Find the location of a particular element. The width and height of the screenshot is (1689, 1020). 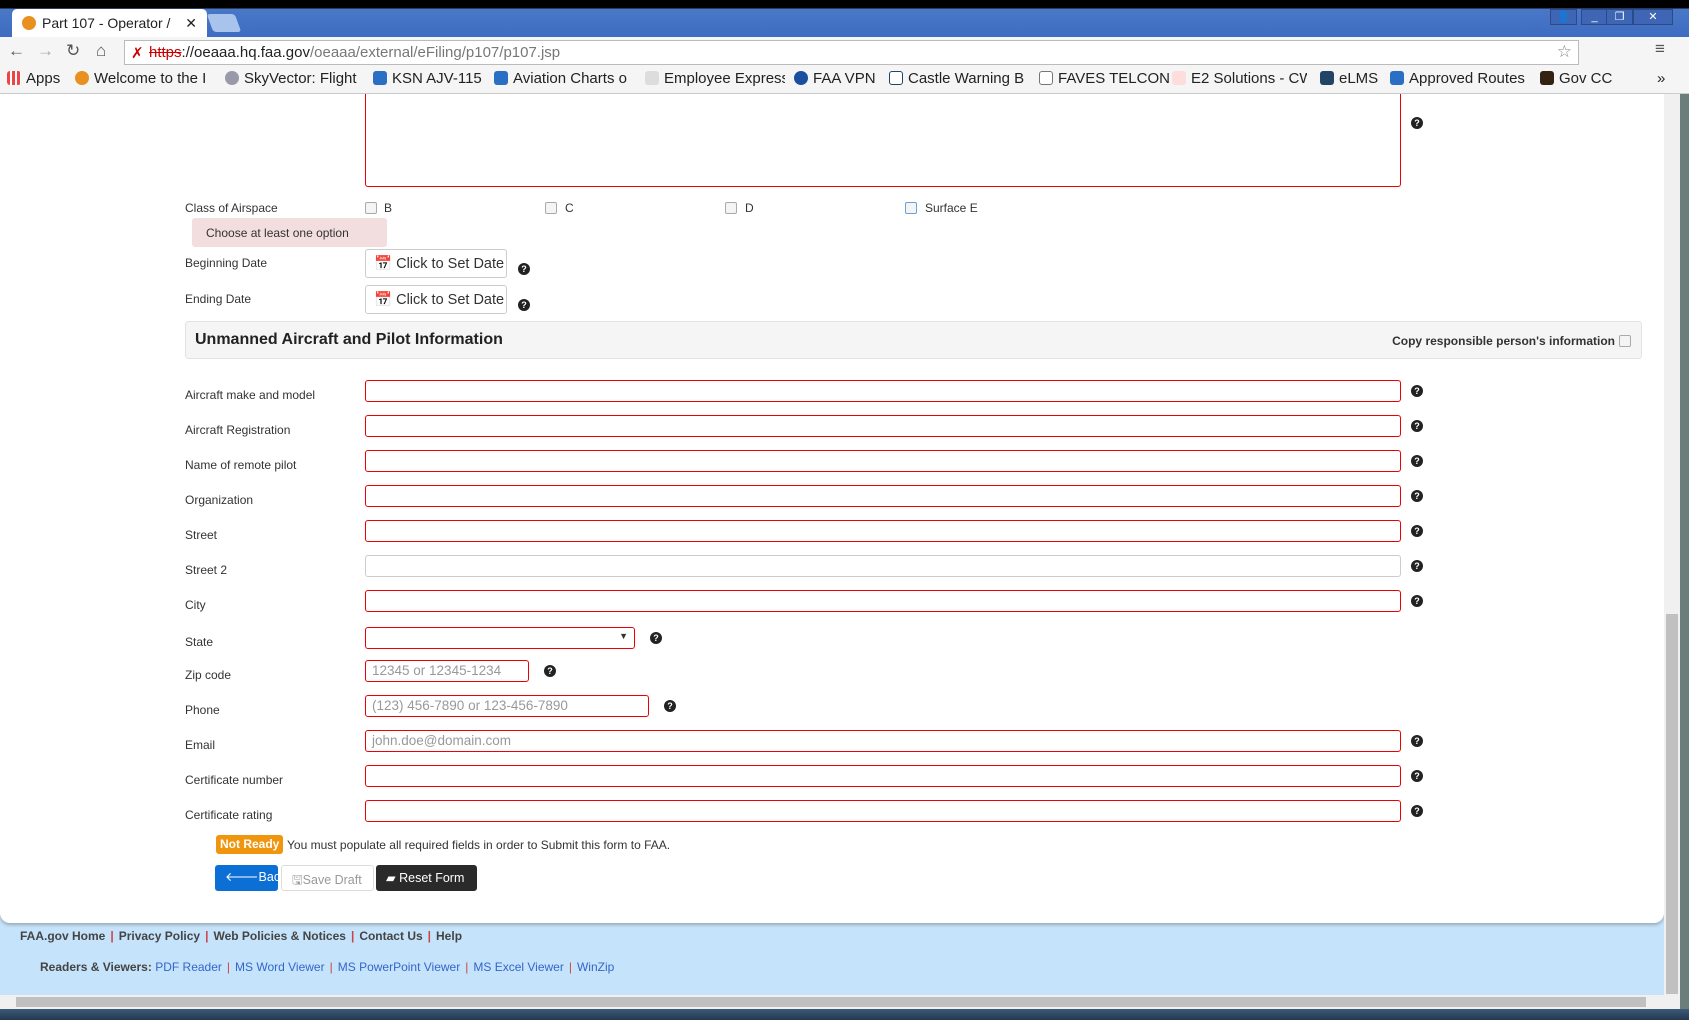

checkbox-surface-e is located at coordinates (911, 208).